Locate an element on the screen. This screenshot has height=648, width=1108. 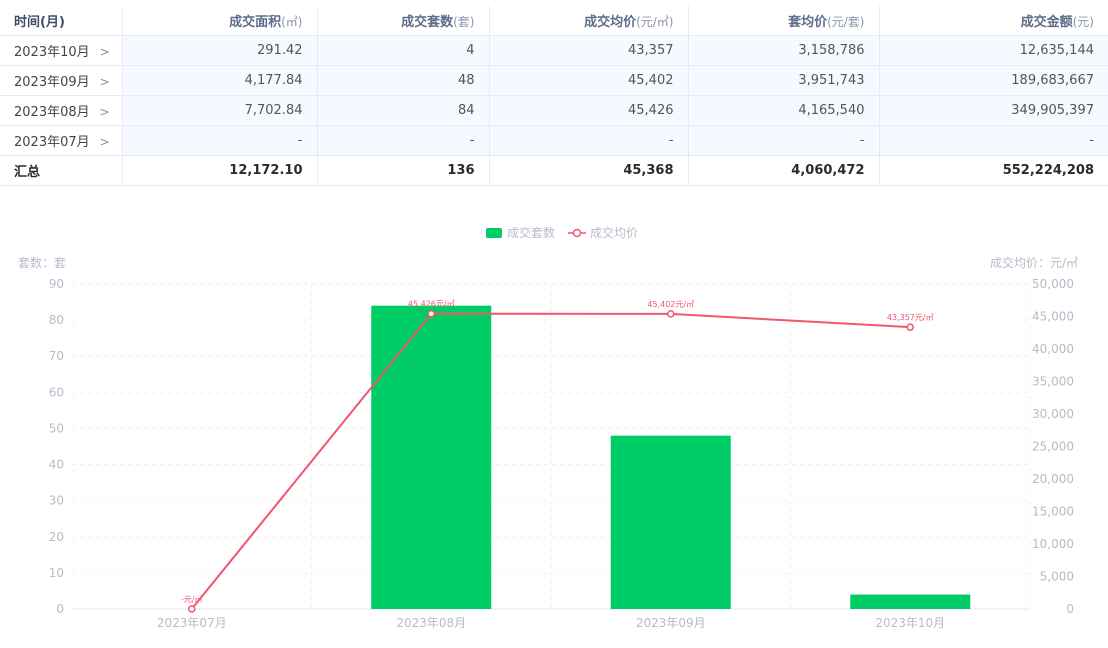
x-tick-label: 2023年09月 is located at coordinates (671, 623).